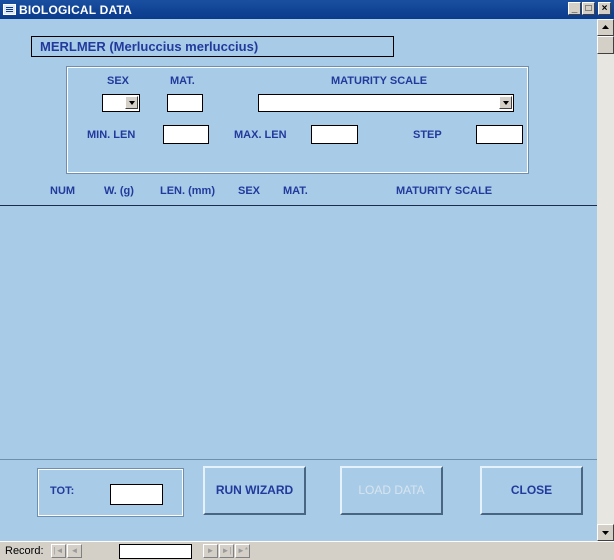 Image resolution: width=614 pixels, height=560 pixels. What do you see at coordinates (131, 102) in the screenshot?
I see `sex-dropdown-arrow-icon` at bounding box center [131, 102].